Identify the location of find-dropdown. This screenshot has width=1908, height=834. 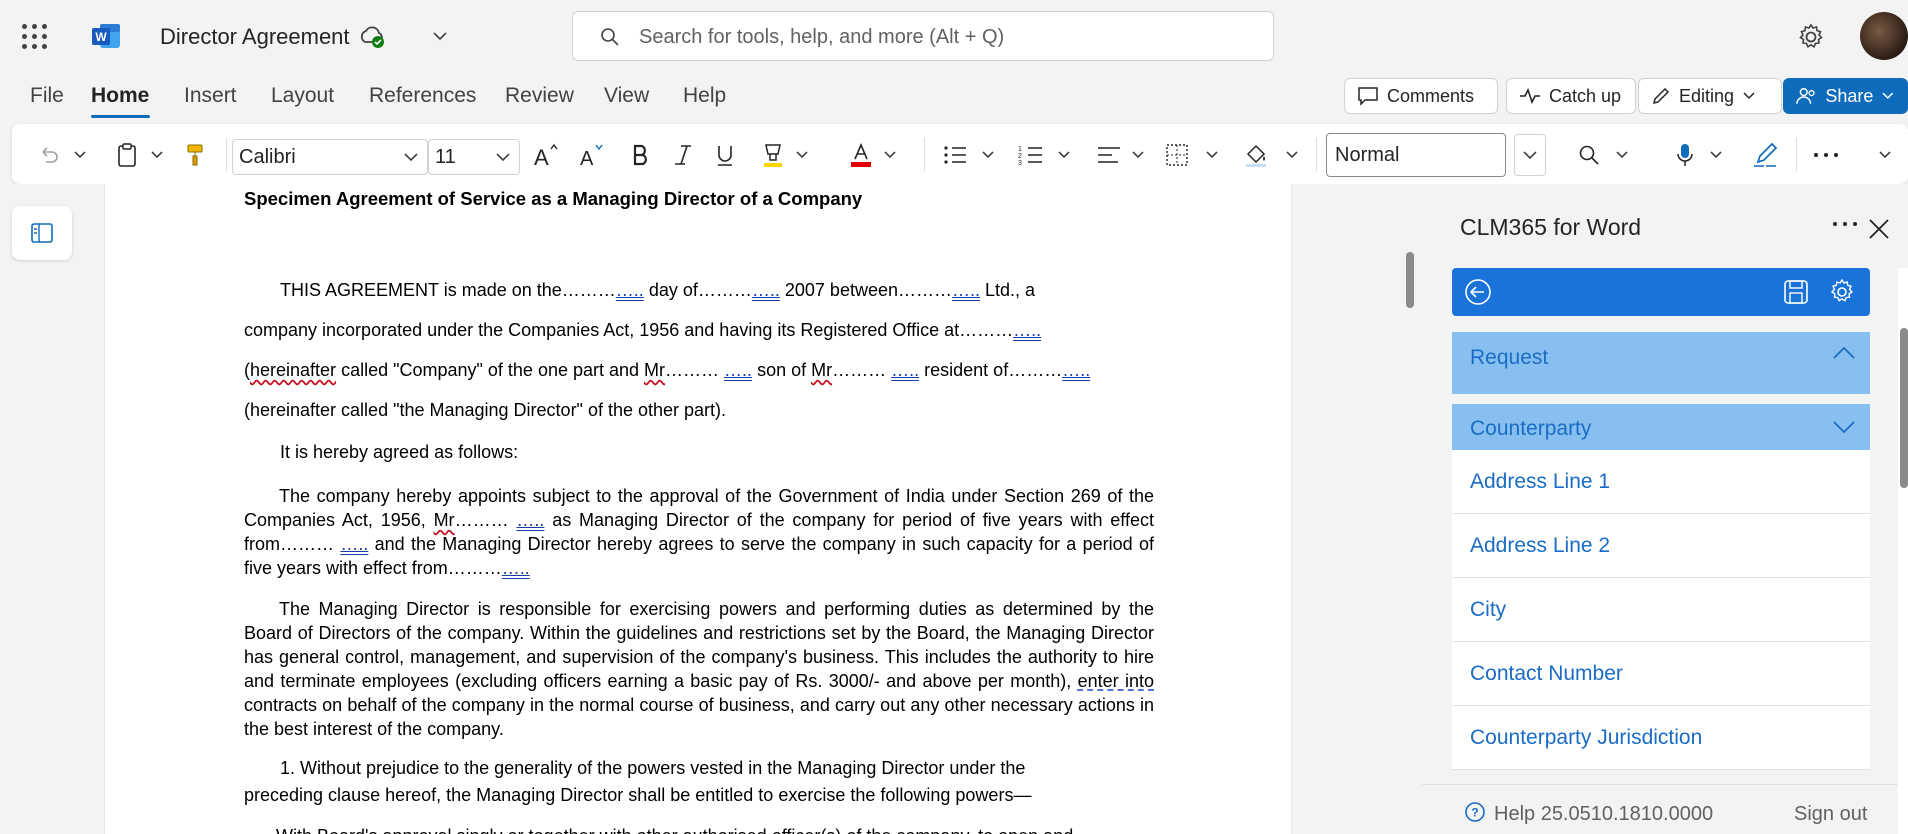
(1622, 155).